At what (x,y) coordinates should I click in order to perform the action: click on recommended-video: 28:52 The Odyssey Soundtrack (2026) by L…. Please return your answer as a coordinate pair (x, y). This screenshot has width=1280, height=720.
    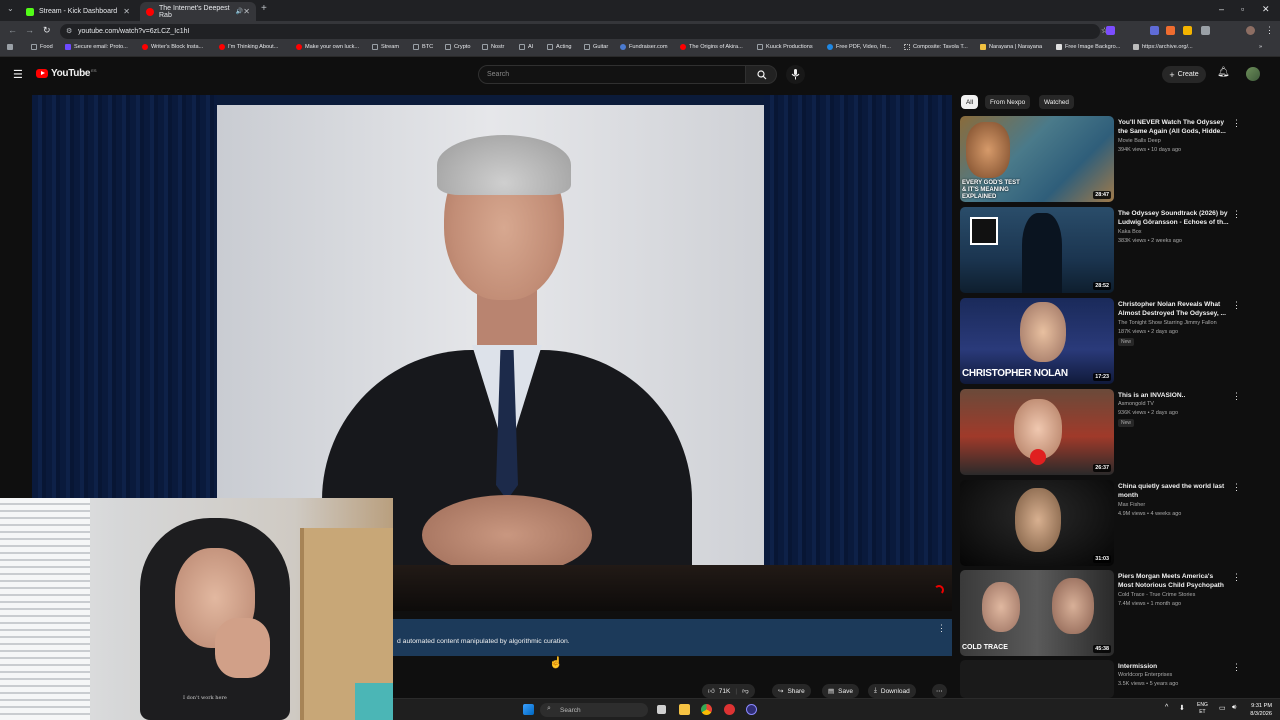
    Looking at the image, I should click on (1110, 250).